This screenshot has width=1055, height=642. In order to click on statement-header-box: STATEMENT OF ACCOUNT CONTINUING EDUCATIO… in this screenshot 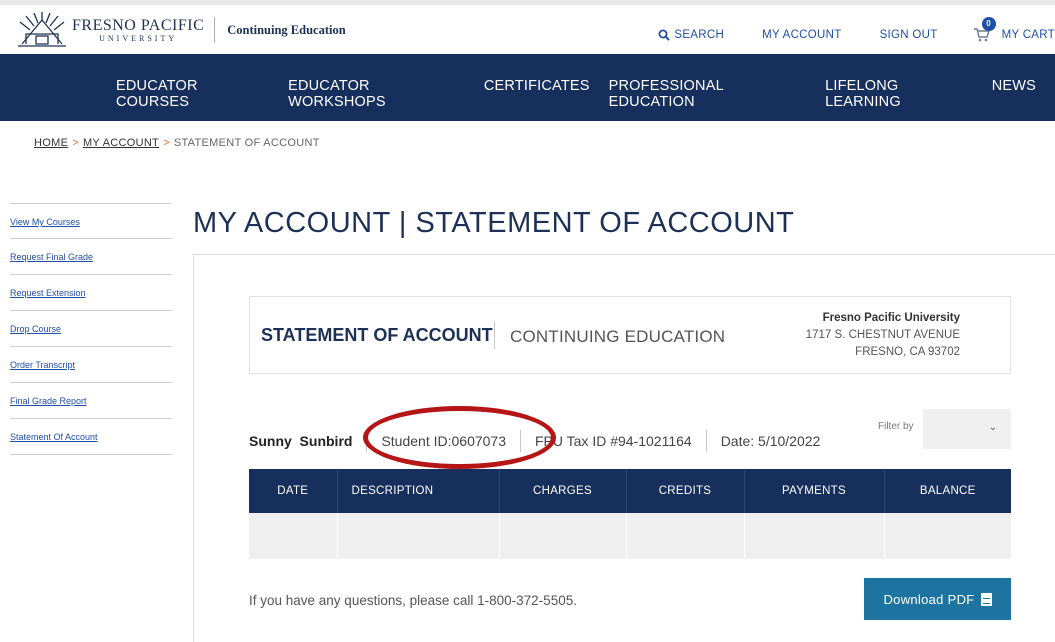, I will do `click(630, 335)`.